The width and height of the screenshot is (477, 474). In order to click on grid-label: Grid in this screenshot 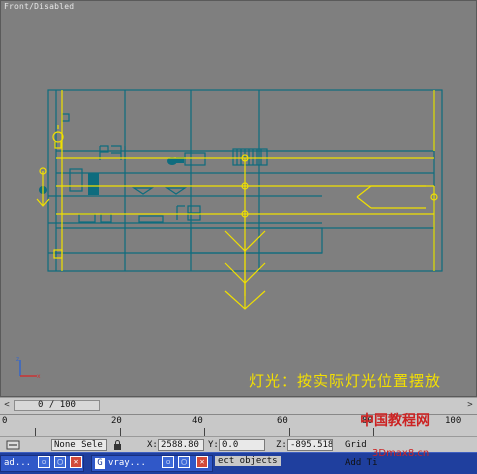, I will do `click(356, 445)`.